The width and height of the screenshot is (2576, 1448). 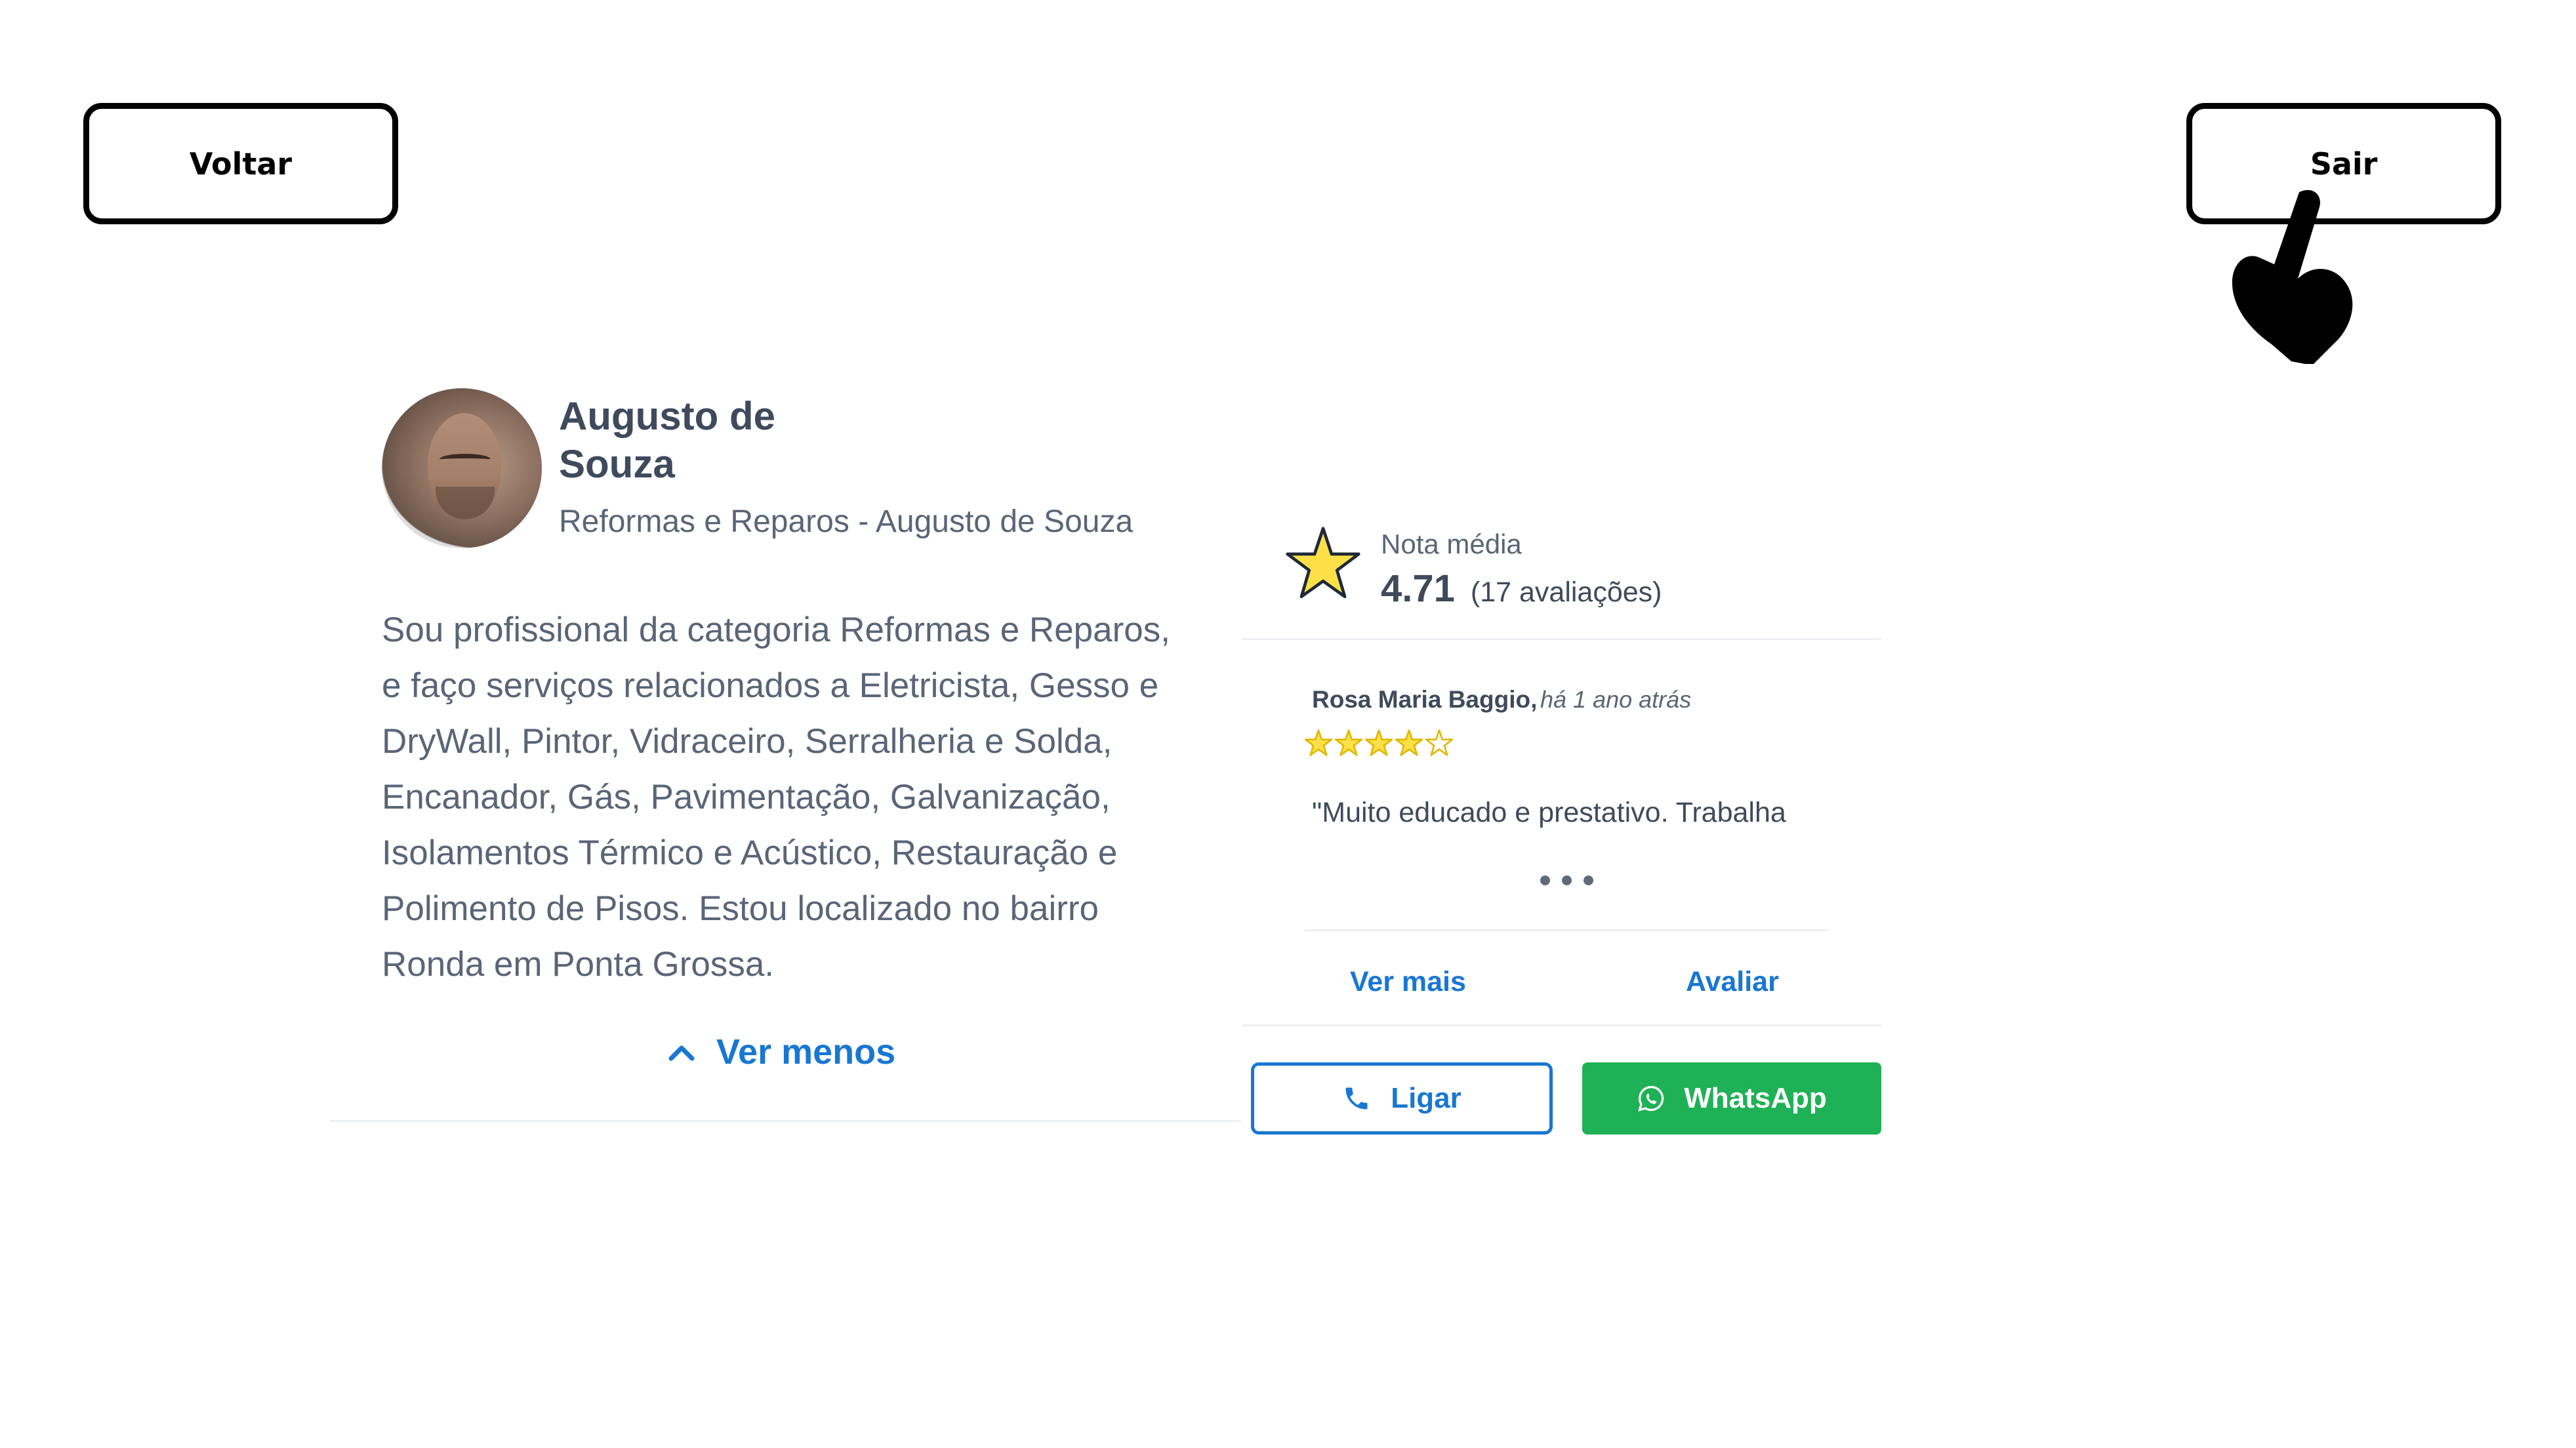 I want to click on average-rating-row: 4.71 (17 avaliações), so click(x=1521, y=589).